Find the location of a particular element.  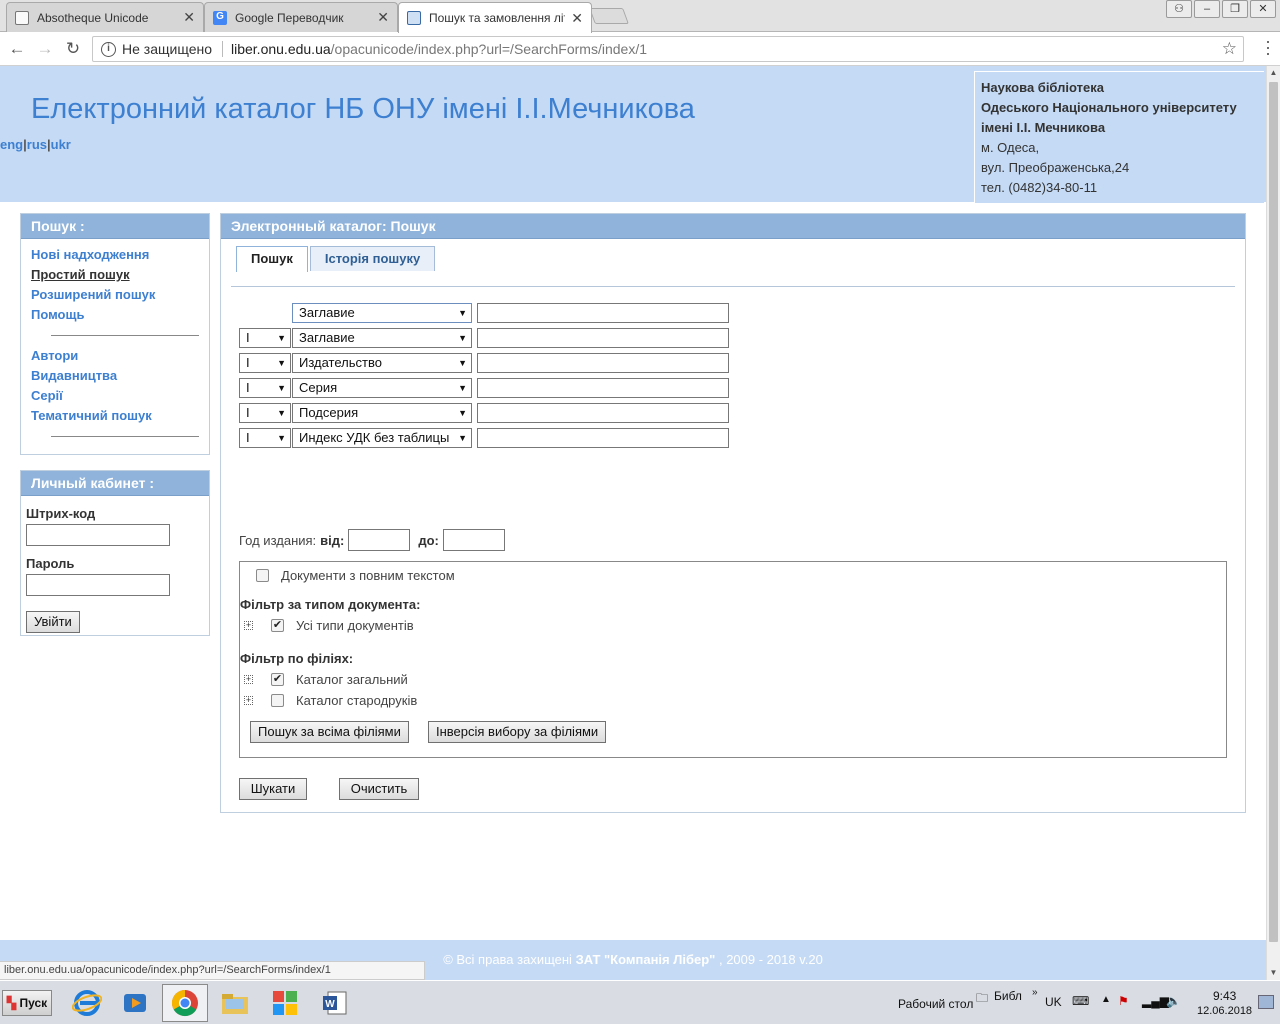

info-icon: i is located at coordinates (108, 49).